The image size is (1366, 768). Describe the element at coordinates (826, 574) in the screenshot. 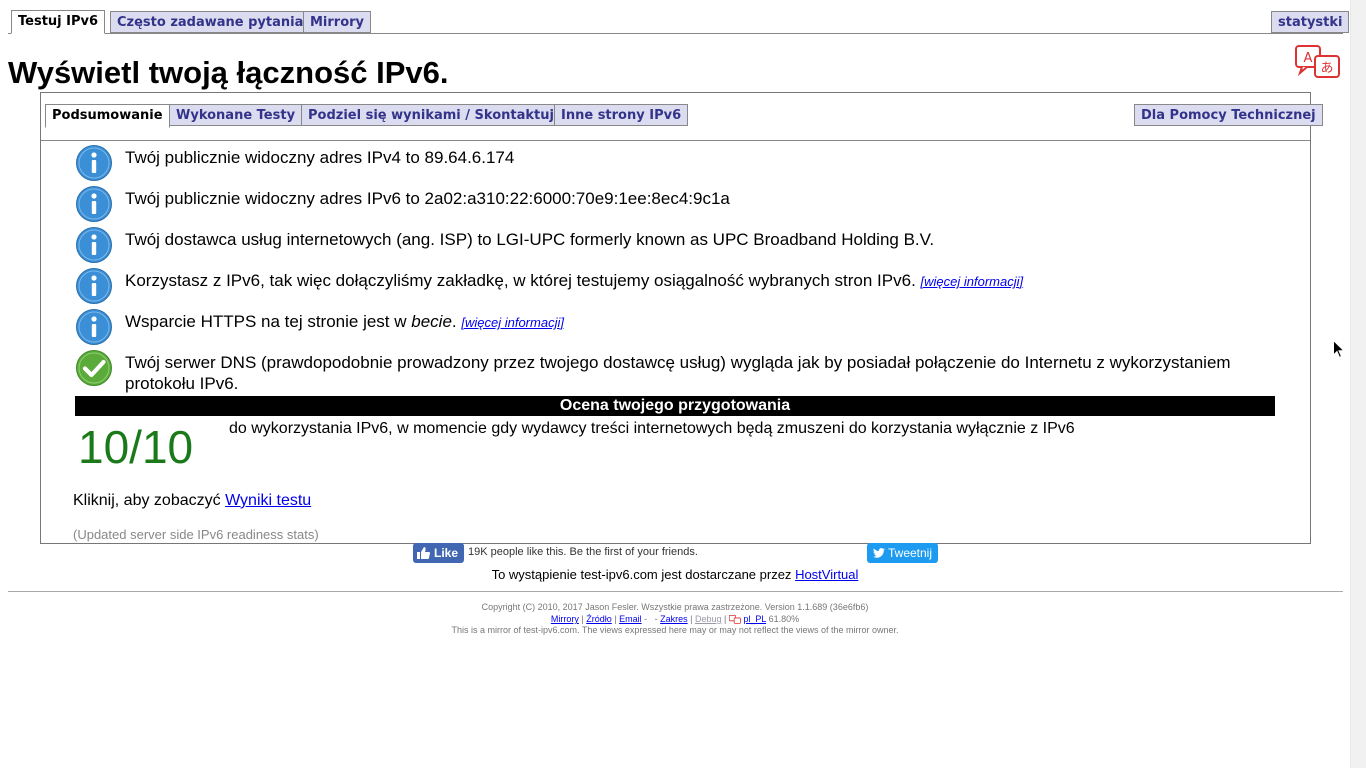

I see `hostvirtual-link: HostVirtual` at that location.